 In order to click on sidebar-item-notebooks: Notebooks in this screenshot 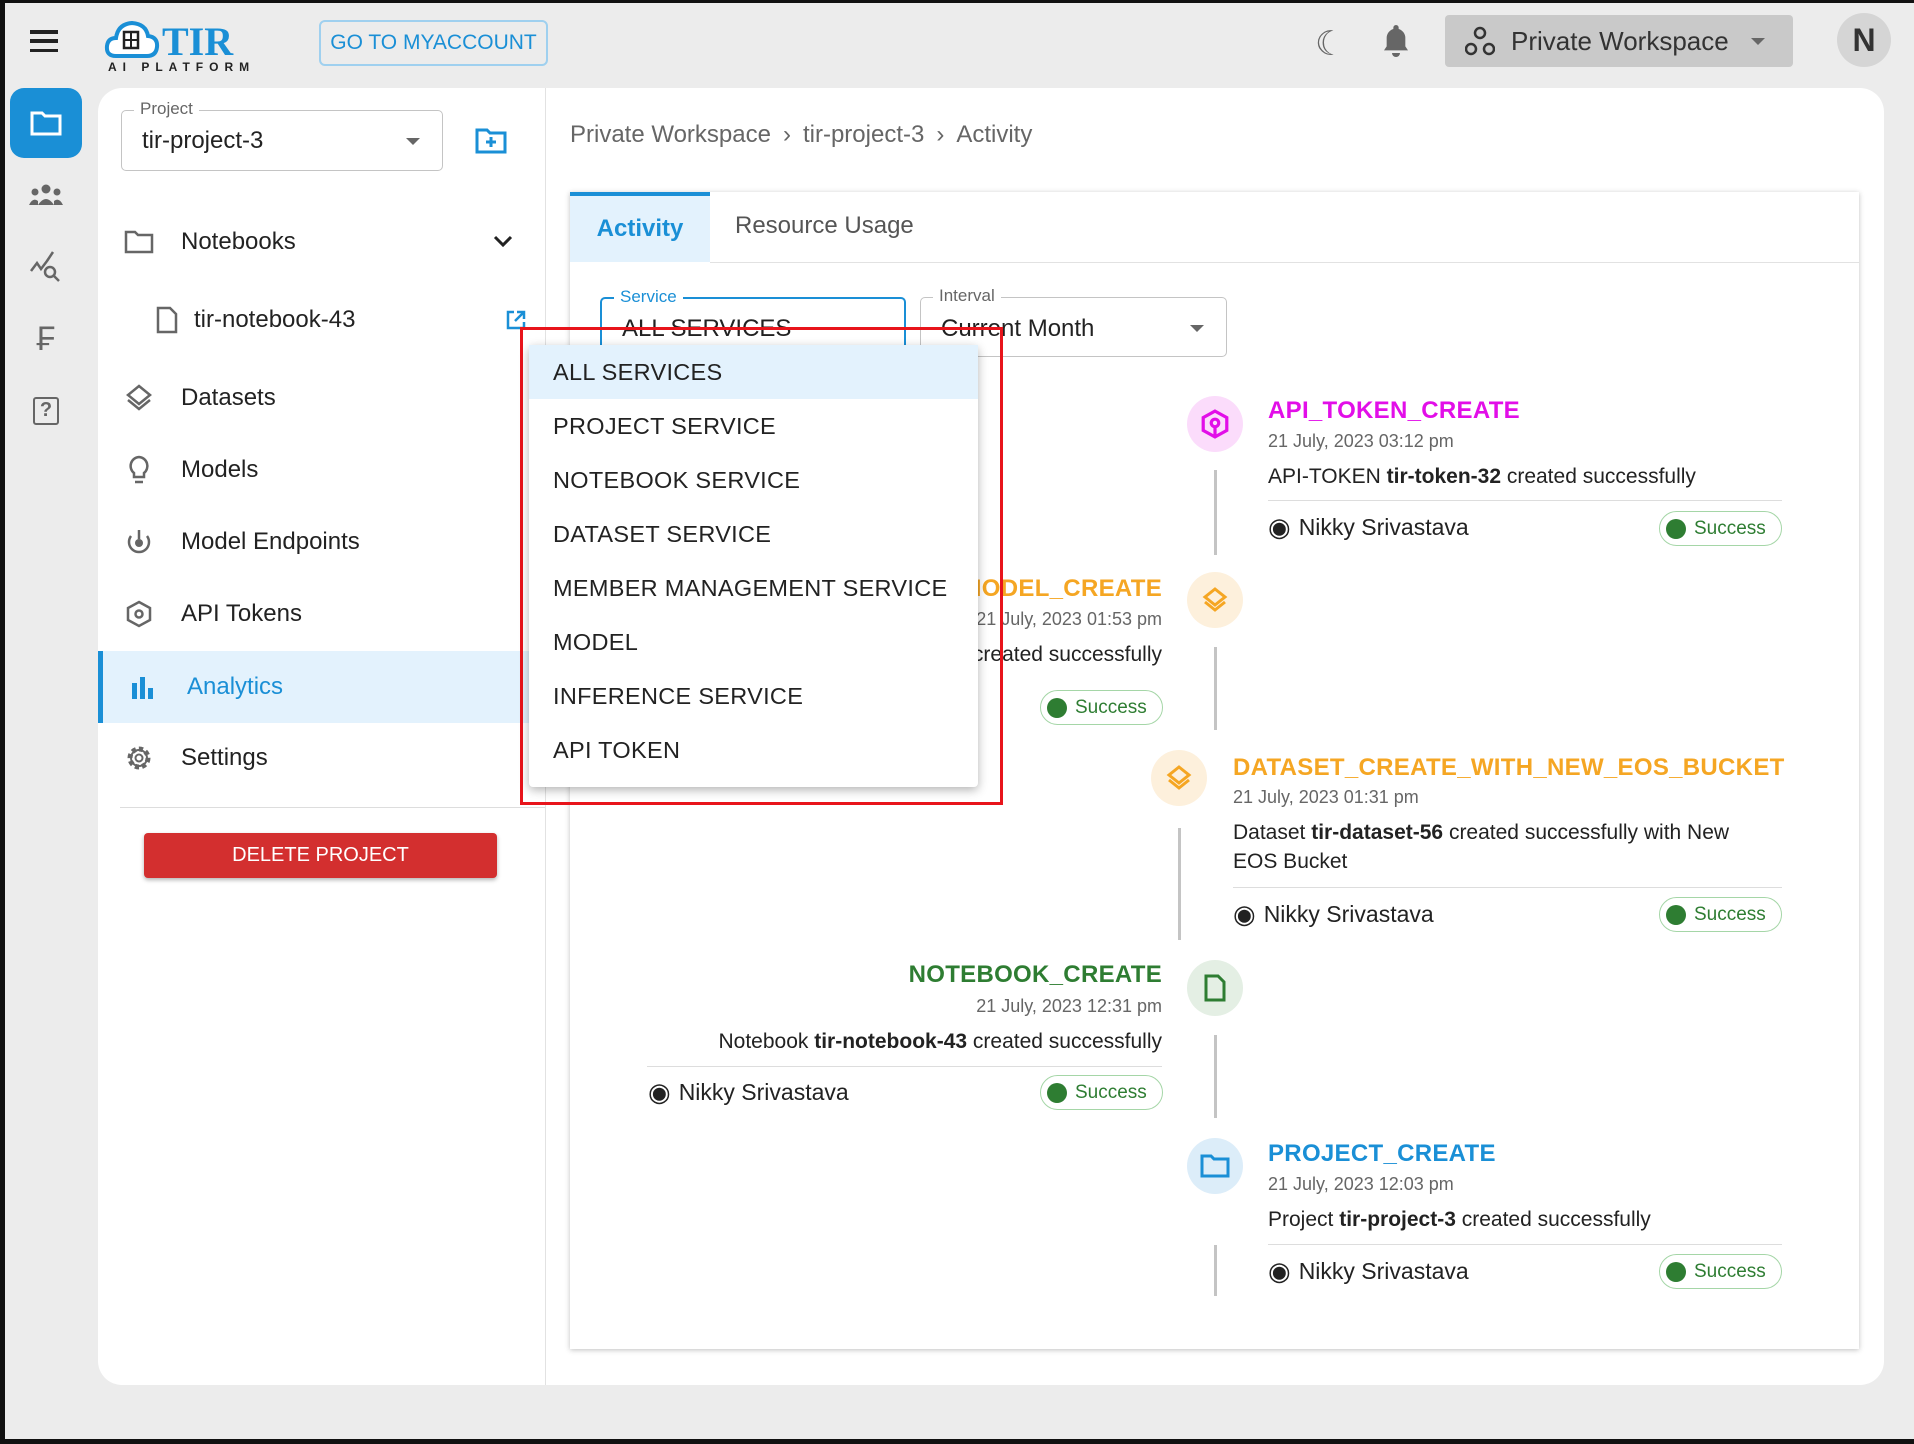, I will do `click(322, 242)`.